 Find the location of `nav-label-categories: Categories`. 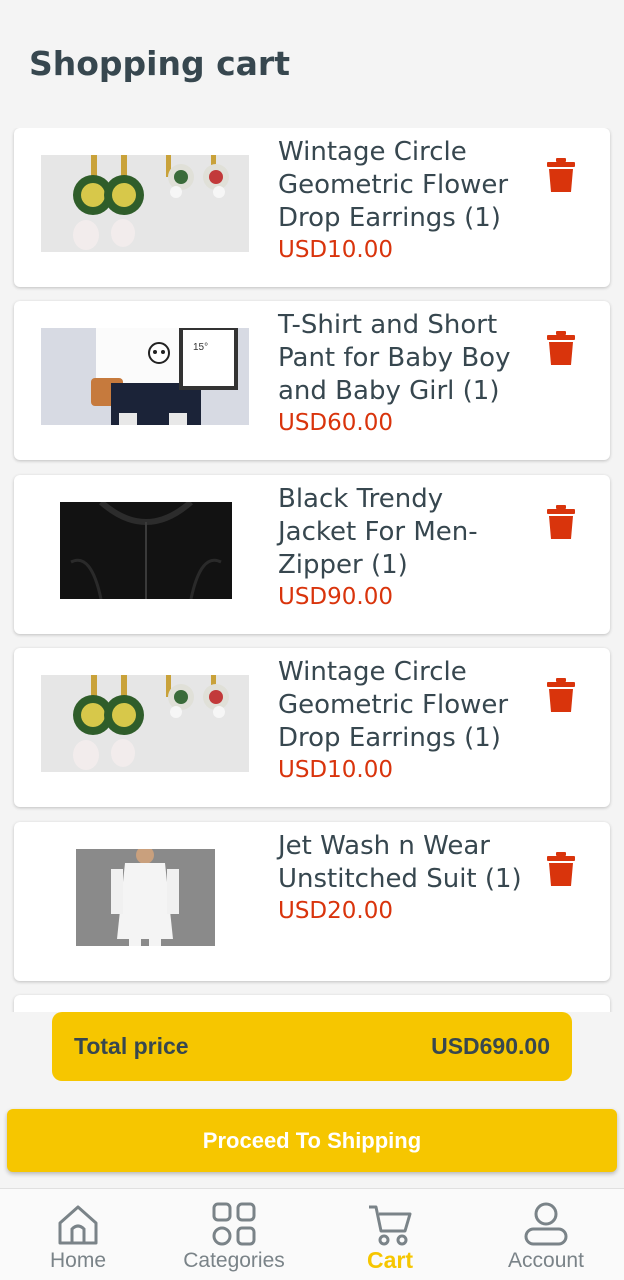

nav-label-categories: Categories is located at coordinates (234, 1260).